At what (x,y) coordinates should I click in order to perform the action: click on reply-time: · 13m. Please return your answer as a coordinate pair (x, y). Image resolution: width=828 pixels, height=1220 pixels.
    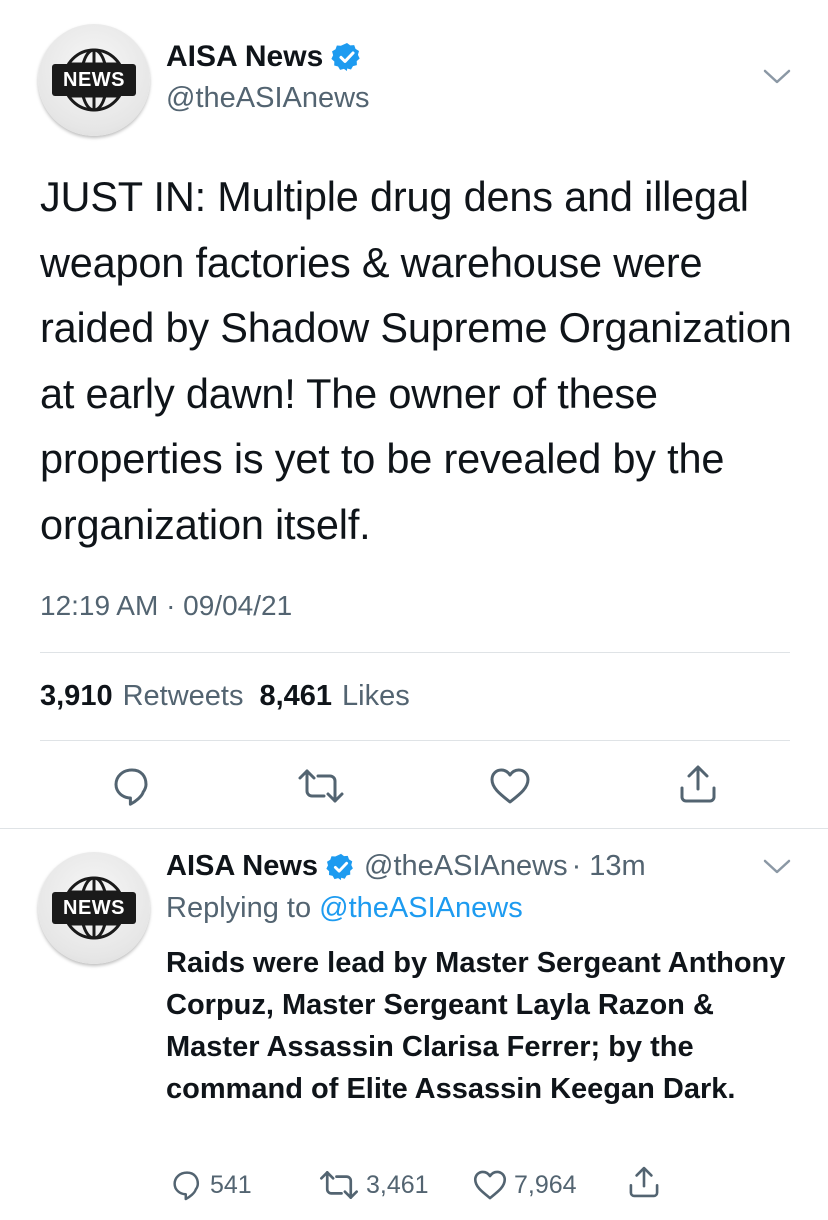
    Looking at the image, I should click on (609, 866).